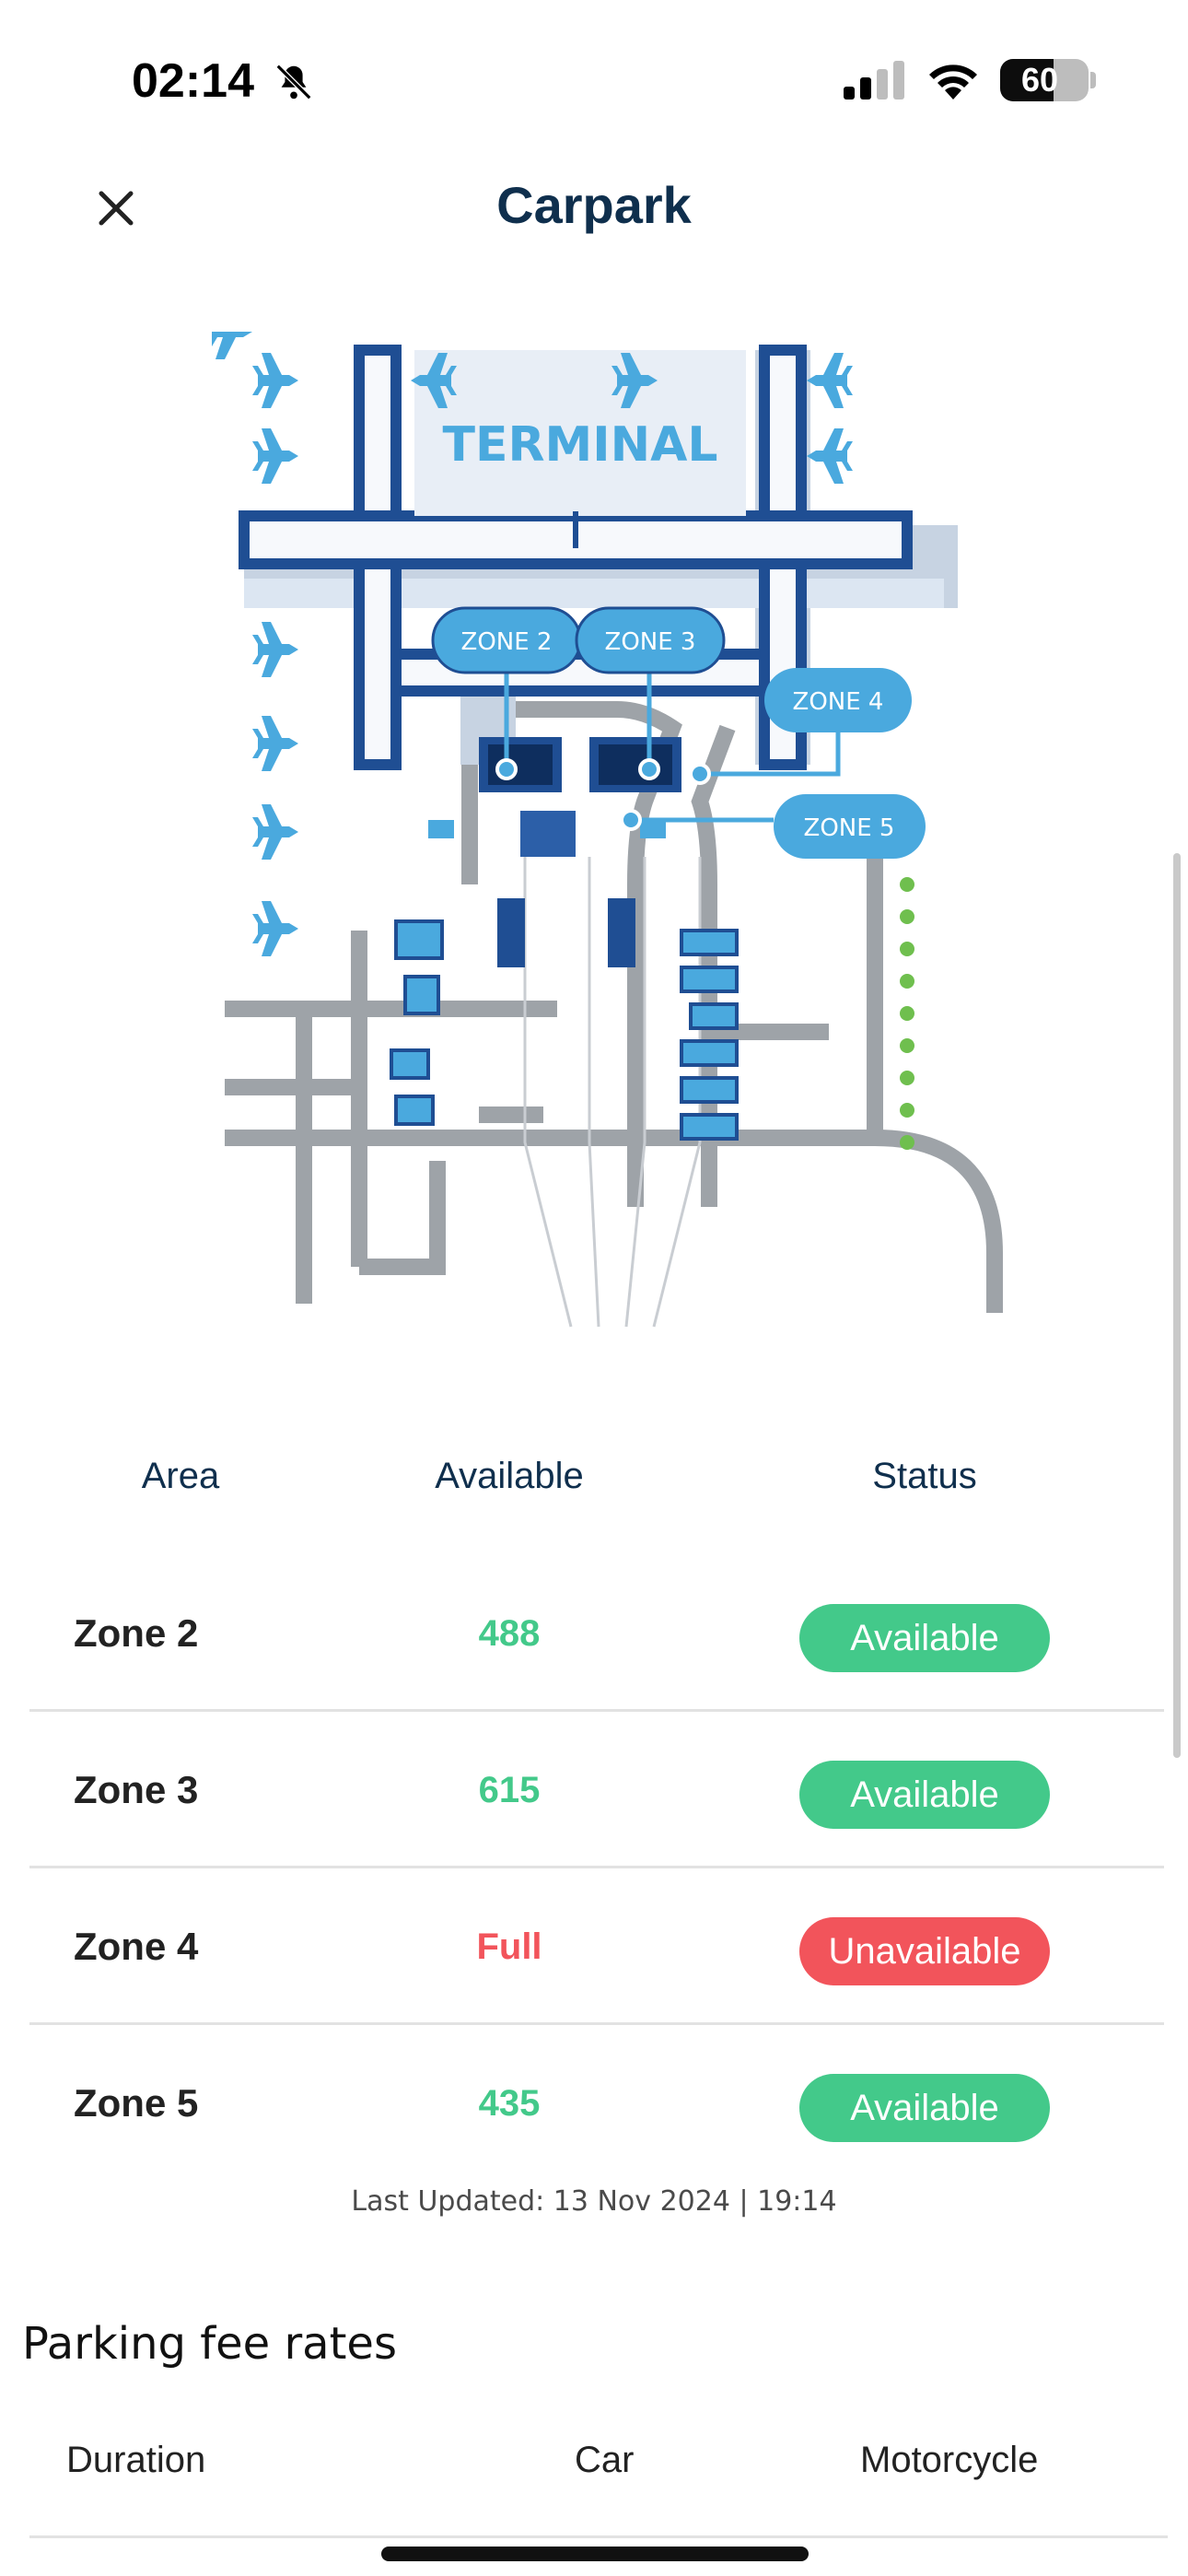  Describe the element at coordinates (209, 2344) in the screenshot. I see `fees-heading: Parking fee rates` at that location.